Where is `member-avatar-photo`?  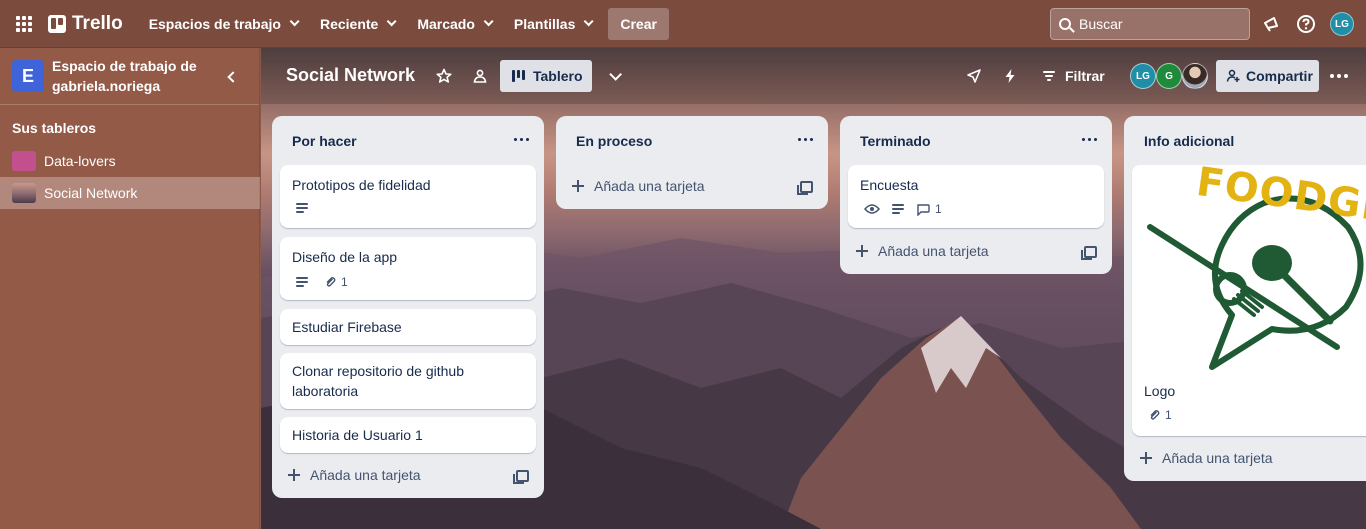 member-avatar-photo is located at coordinates (1195, 76).